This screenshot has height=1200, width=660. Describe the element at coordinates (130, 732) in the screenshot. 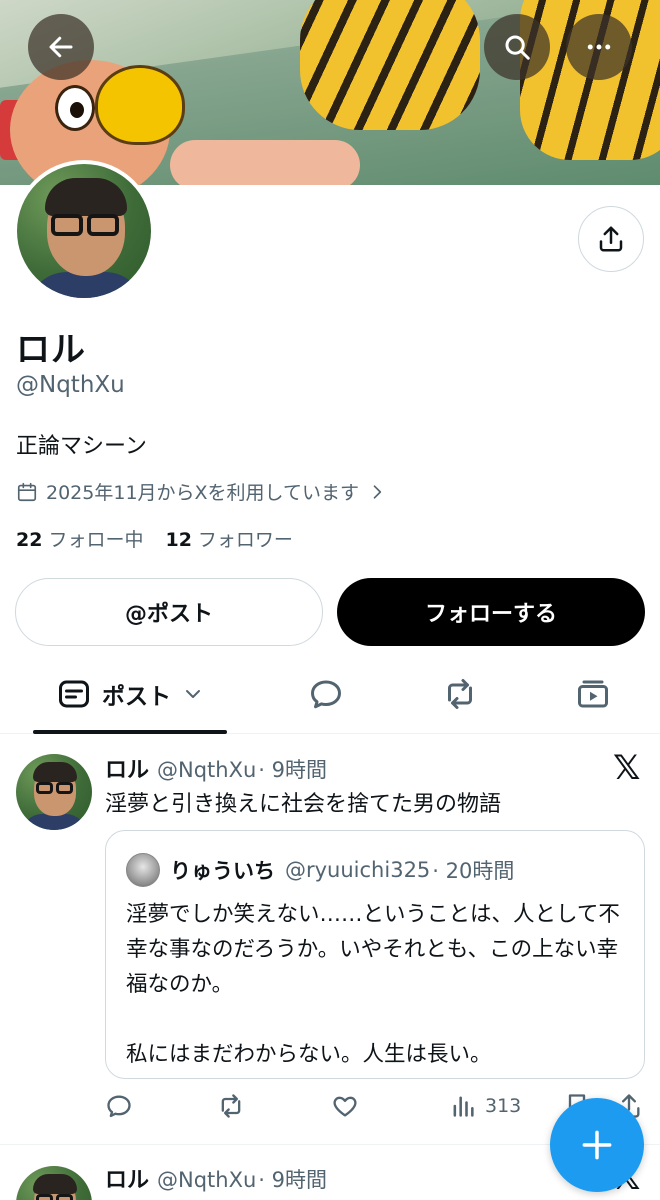

I see `active-tab-indicator` at that location.